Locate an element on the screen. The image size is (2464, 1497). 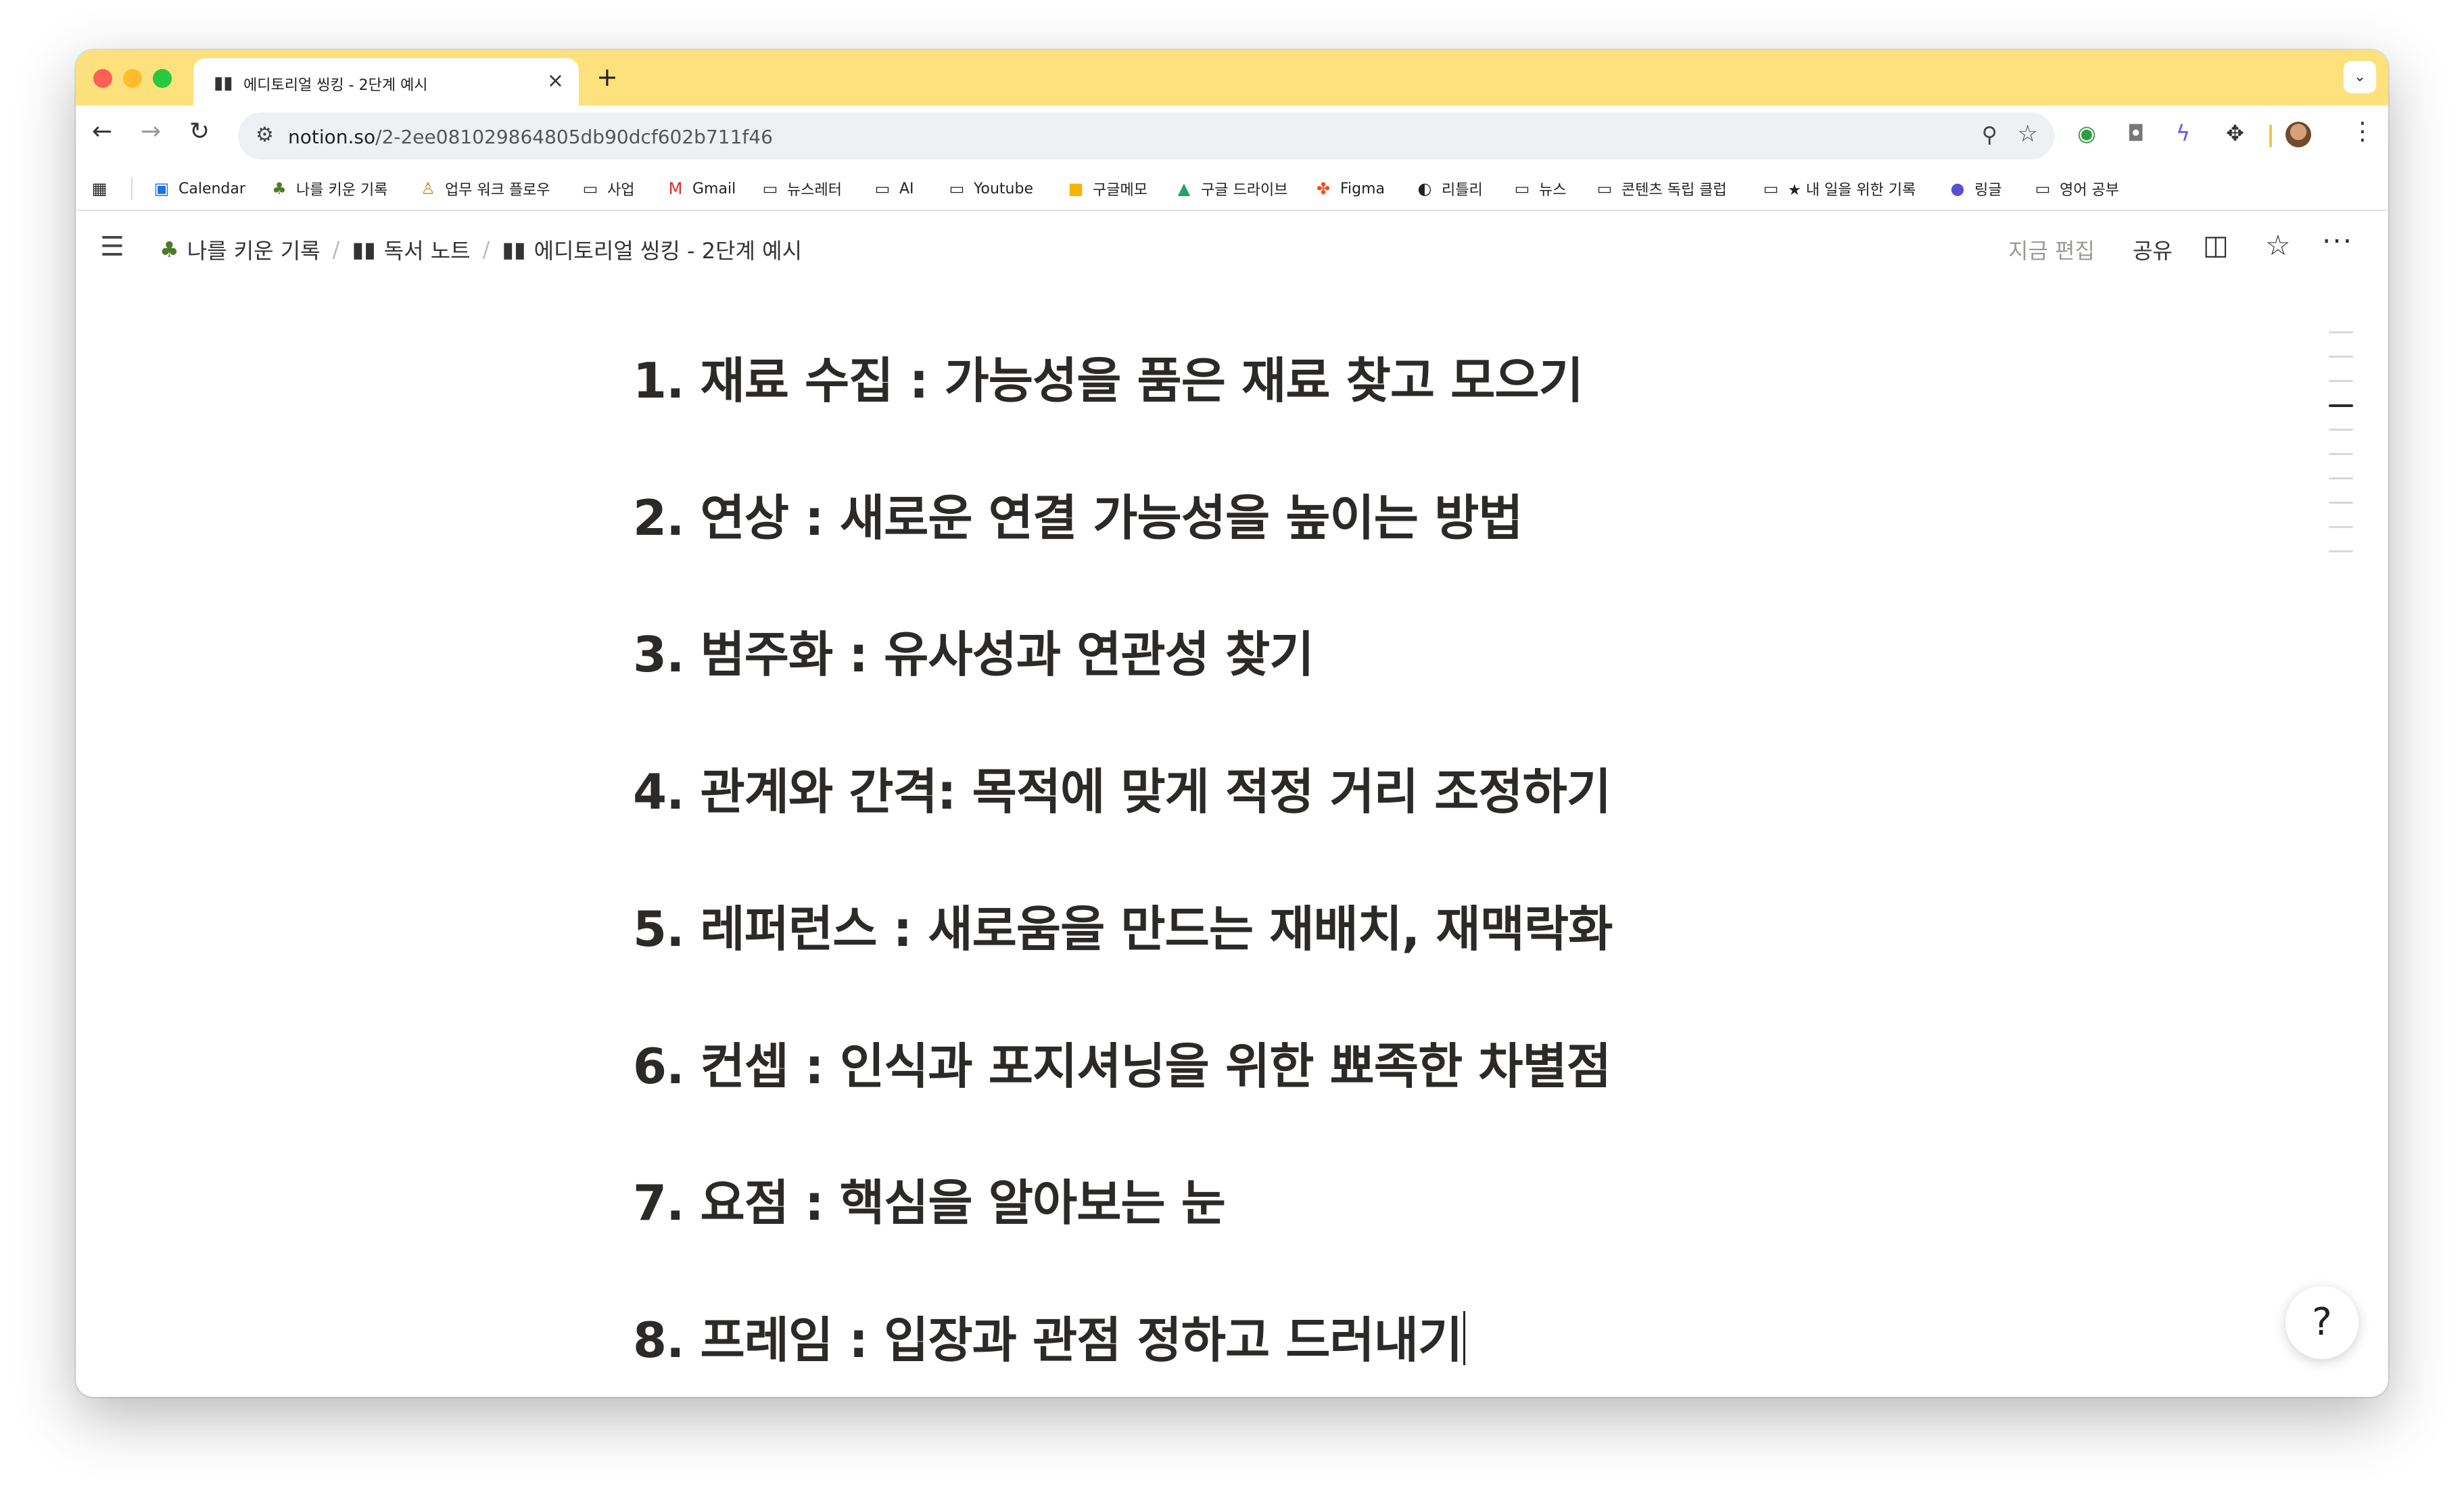
url-path: /2-2ee081029864805db90dcf602b711f46 is located at coordinates (574, 137).